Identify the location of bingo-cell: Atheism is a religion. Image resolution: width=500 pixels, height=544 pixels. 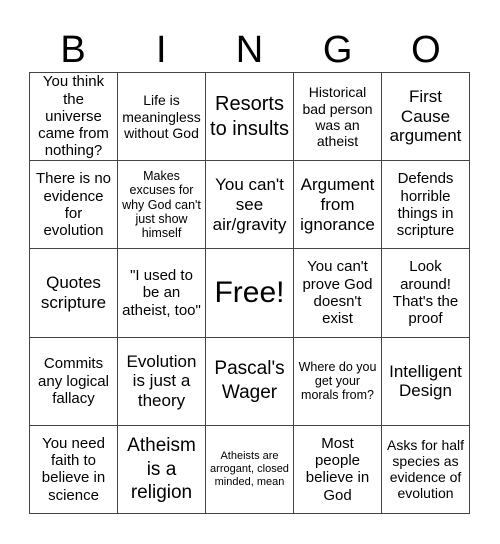
(162, 469).